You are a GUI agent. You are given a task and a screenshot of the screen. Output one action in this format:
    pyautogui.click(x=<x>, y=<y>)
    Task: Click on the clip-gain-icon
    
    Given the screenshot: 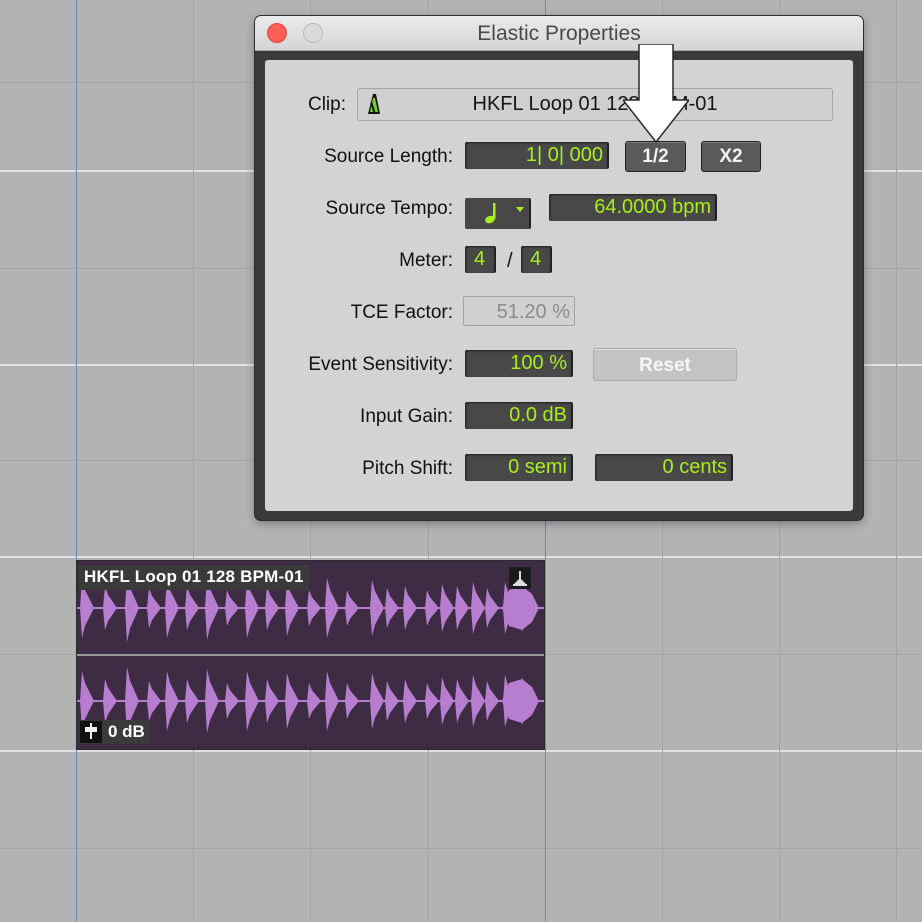 What is the action you would take?
    pyautogui.click(x=91, y=732)
    